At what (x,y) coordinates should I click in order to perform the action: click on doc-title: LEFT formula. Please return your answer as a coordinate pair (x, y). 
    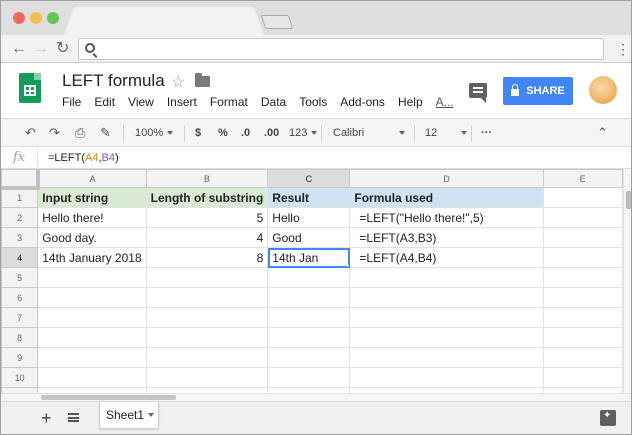
    Looking at the image, I should click on (113, 81).